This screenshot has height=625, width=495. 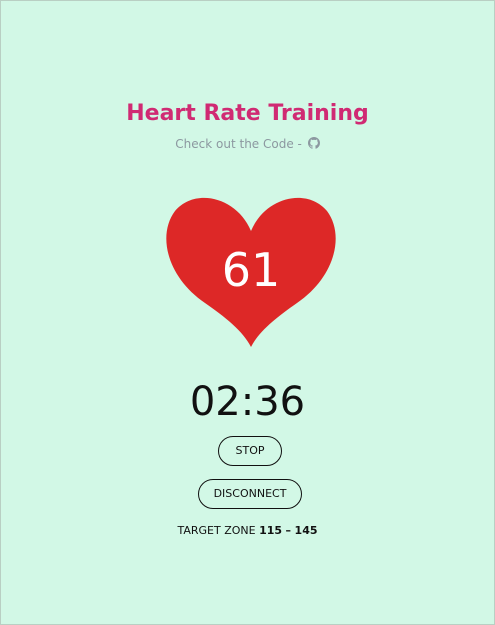 What do you see at coordinates (238, 144) in the screenshot?
I see `code-link-label: Check out the Code -` at bounding box center [238, 144].